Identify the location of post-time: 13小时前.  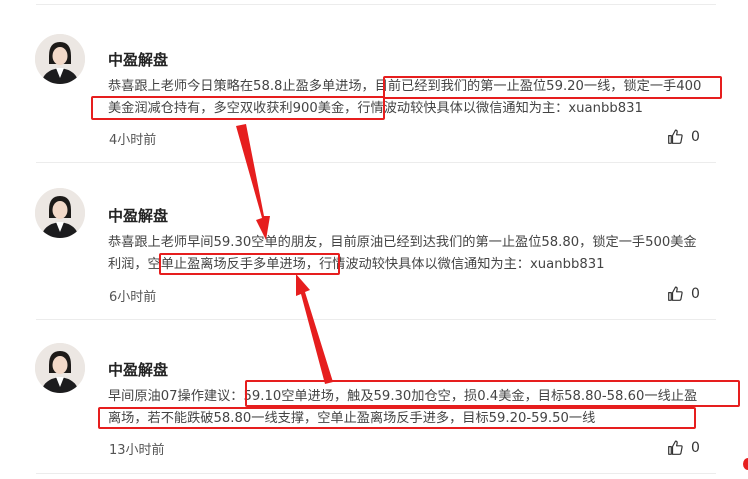
(137, 450).